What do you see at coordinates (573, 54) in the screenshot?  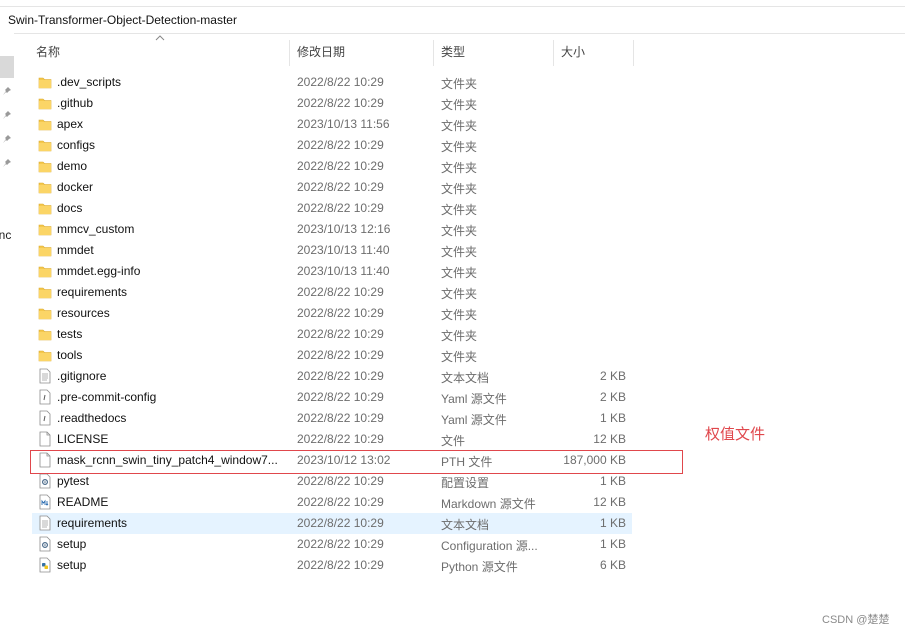 I see `column-header-size: 大小` at bounding box center [573, 54].